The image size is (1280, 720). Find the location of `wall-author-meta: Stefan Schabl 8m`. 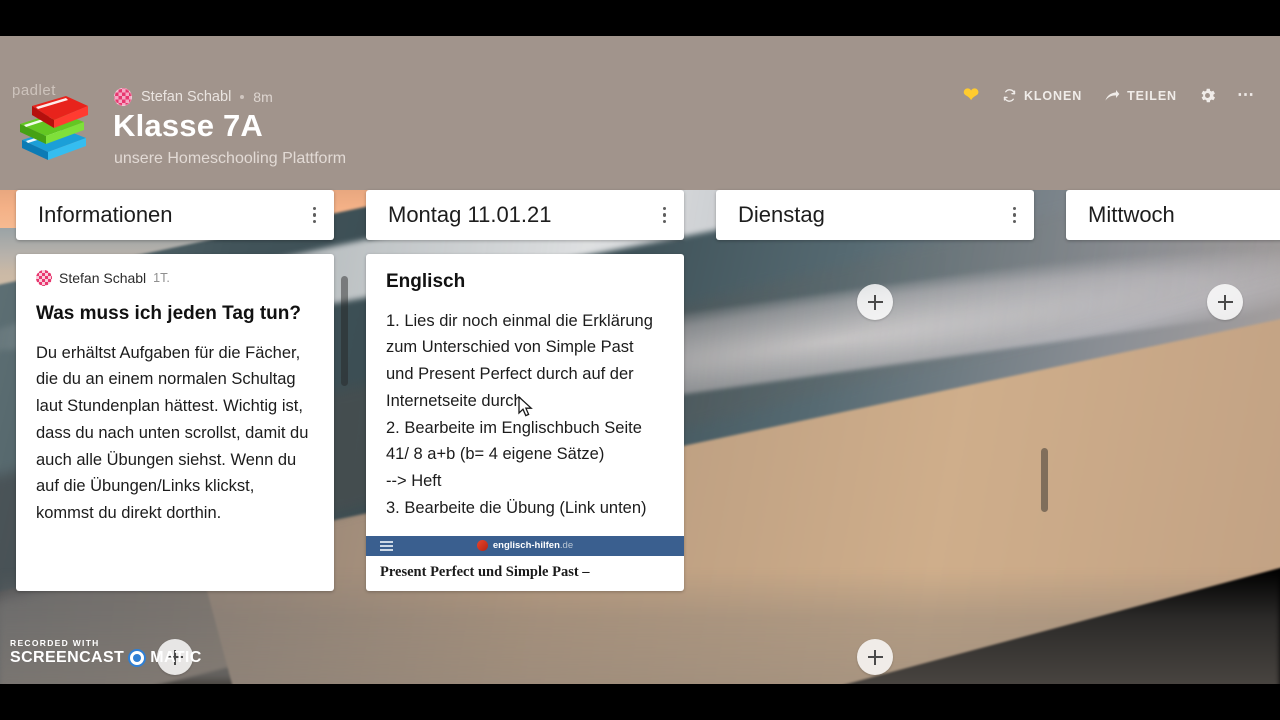

wall-author-meta: Stefan Schabl 8m is located at coordinates (193, 97).